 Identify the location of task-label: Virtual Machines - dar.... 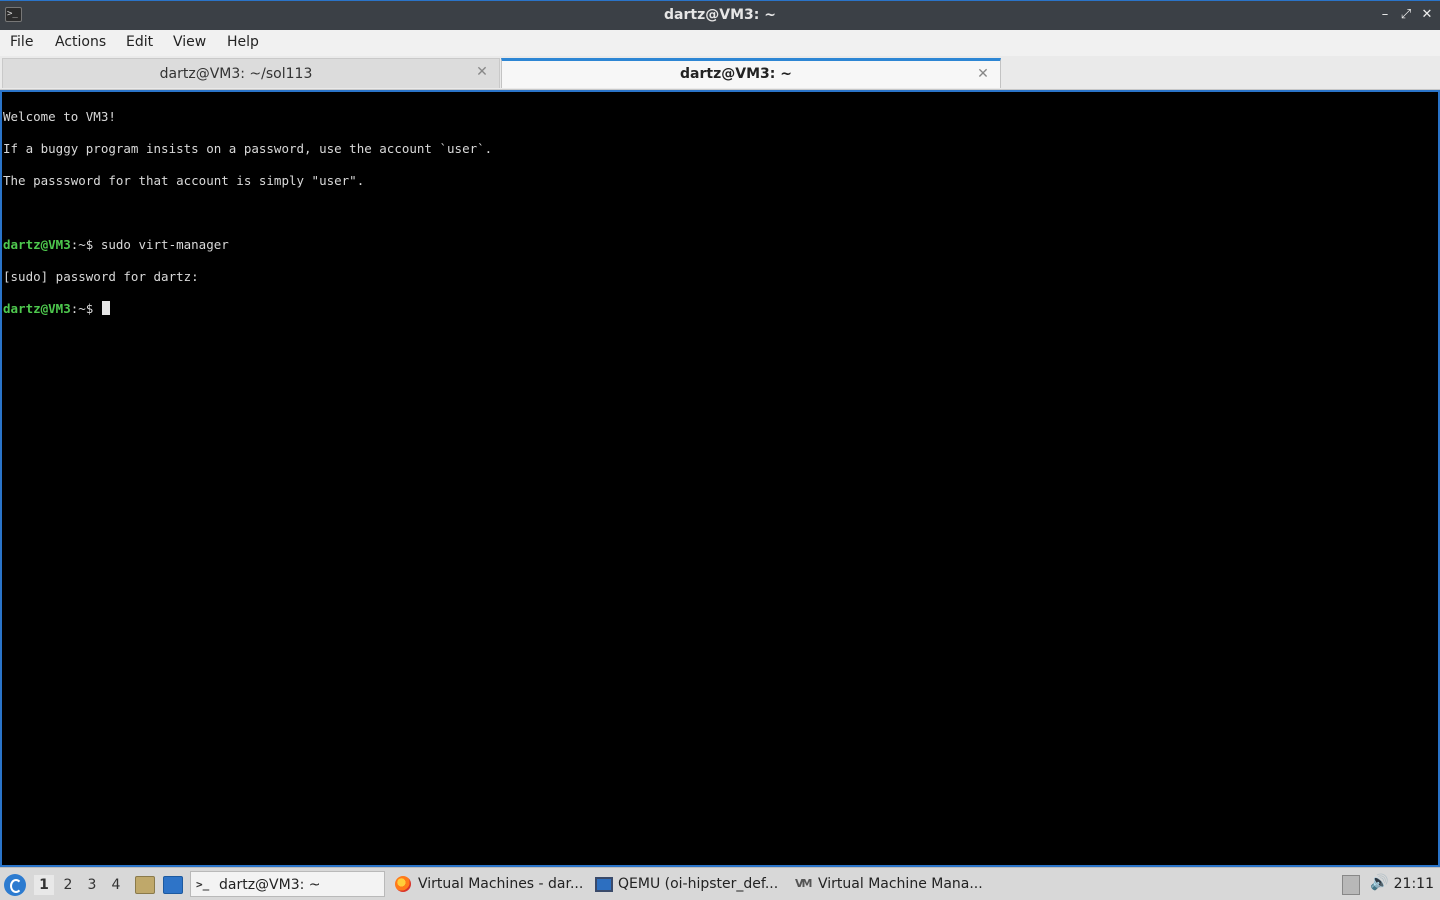
(501, 884).